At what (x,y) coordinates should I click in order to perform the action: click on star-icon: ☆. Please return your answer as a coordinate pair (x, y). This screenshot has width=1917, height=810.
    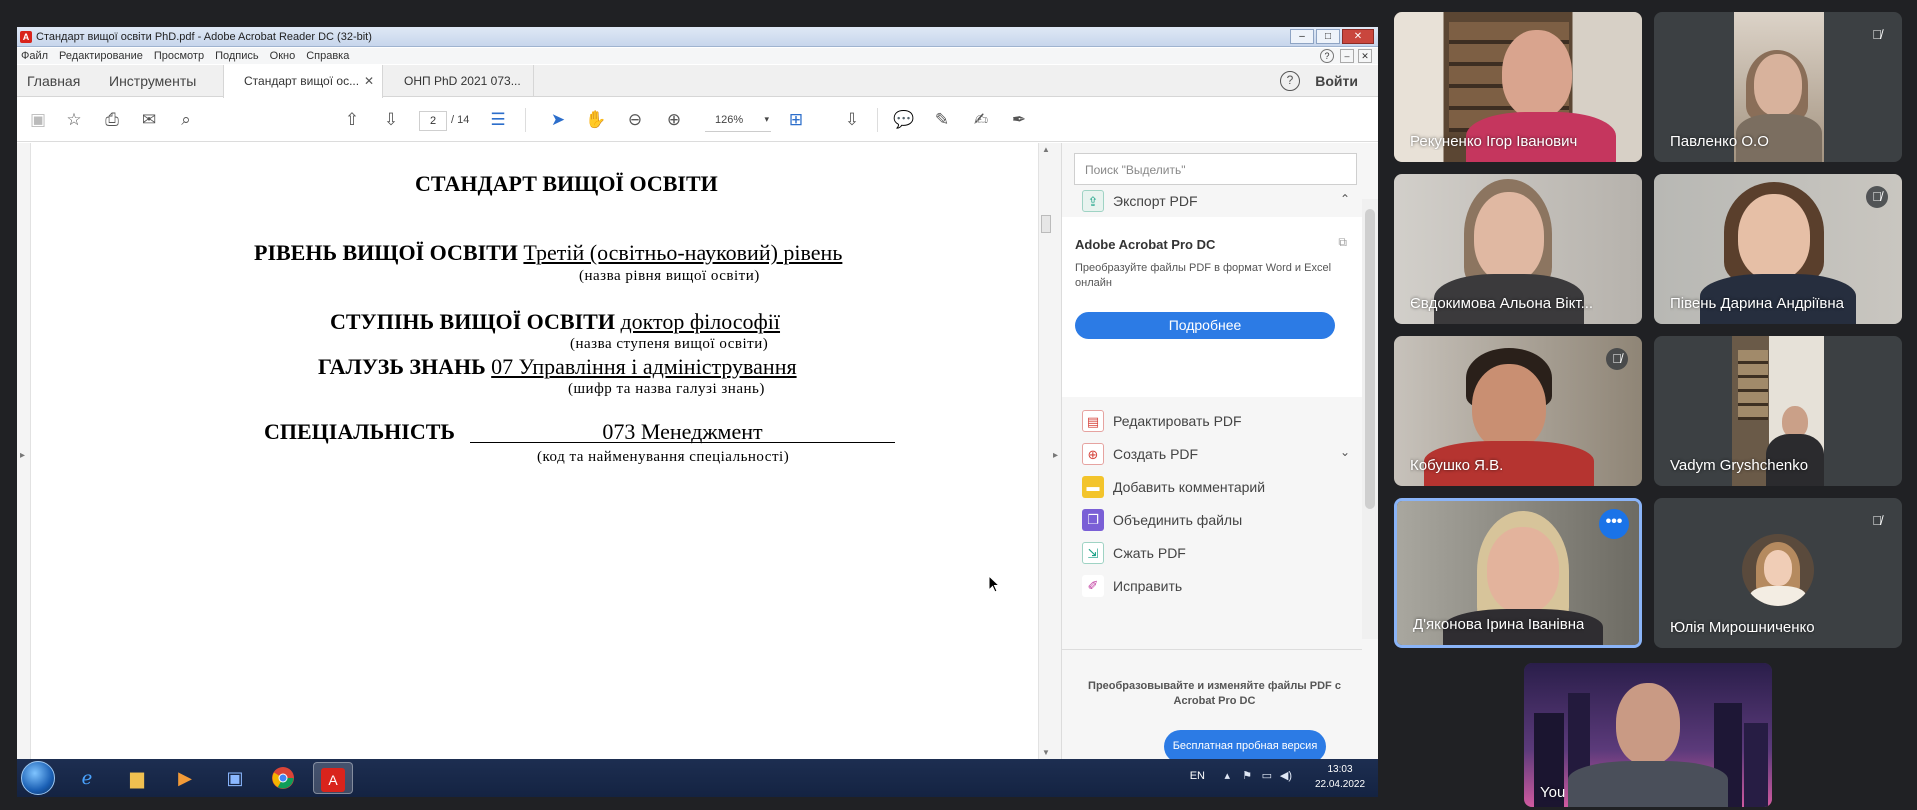
    Looking at the image, I should click on (74, 120).